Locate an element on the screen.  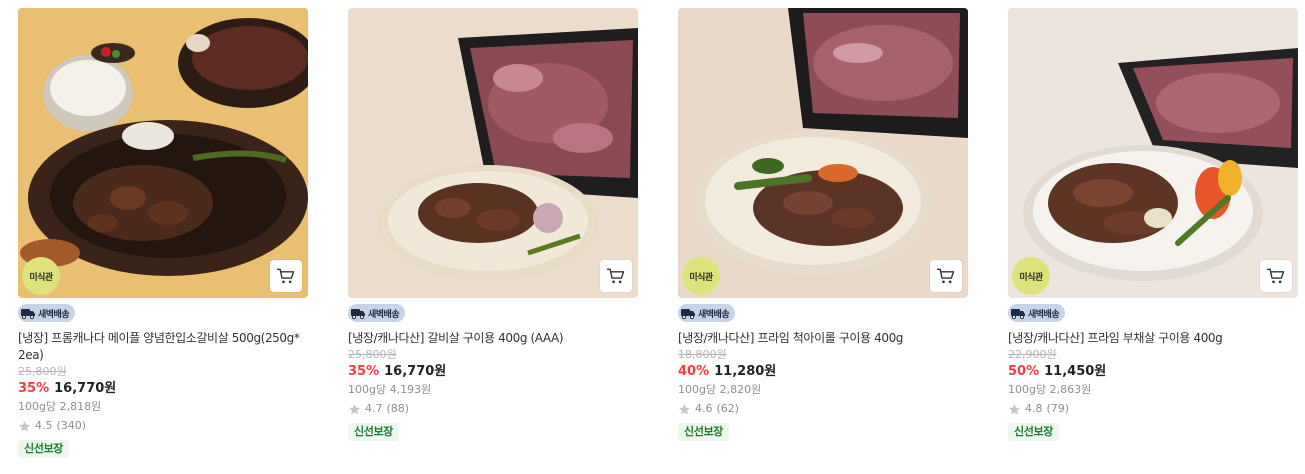
product-title: [냉장/캐나다산] 프라임 척아이롤 구이용 400g is located at coordinates (819, 338).